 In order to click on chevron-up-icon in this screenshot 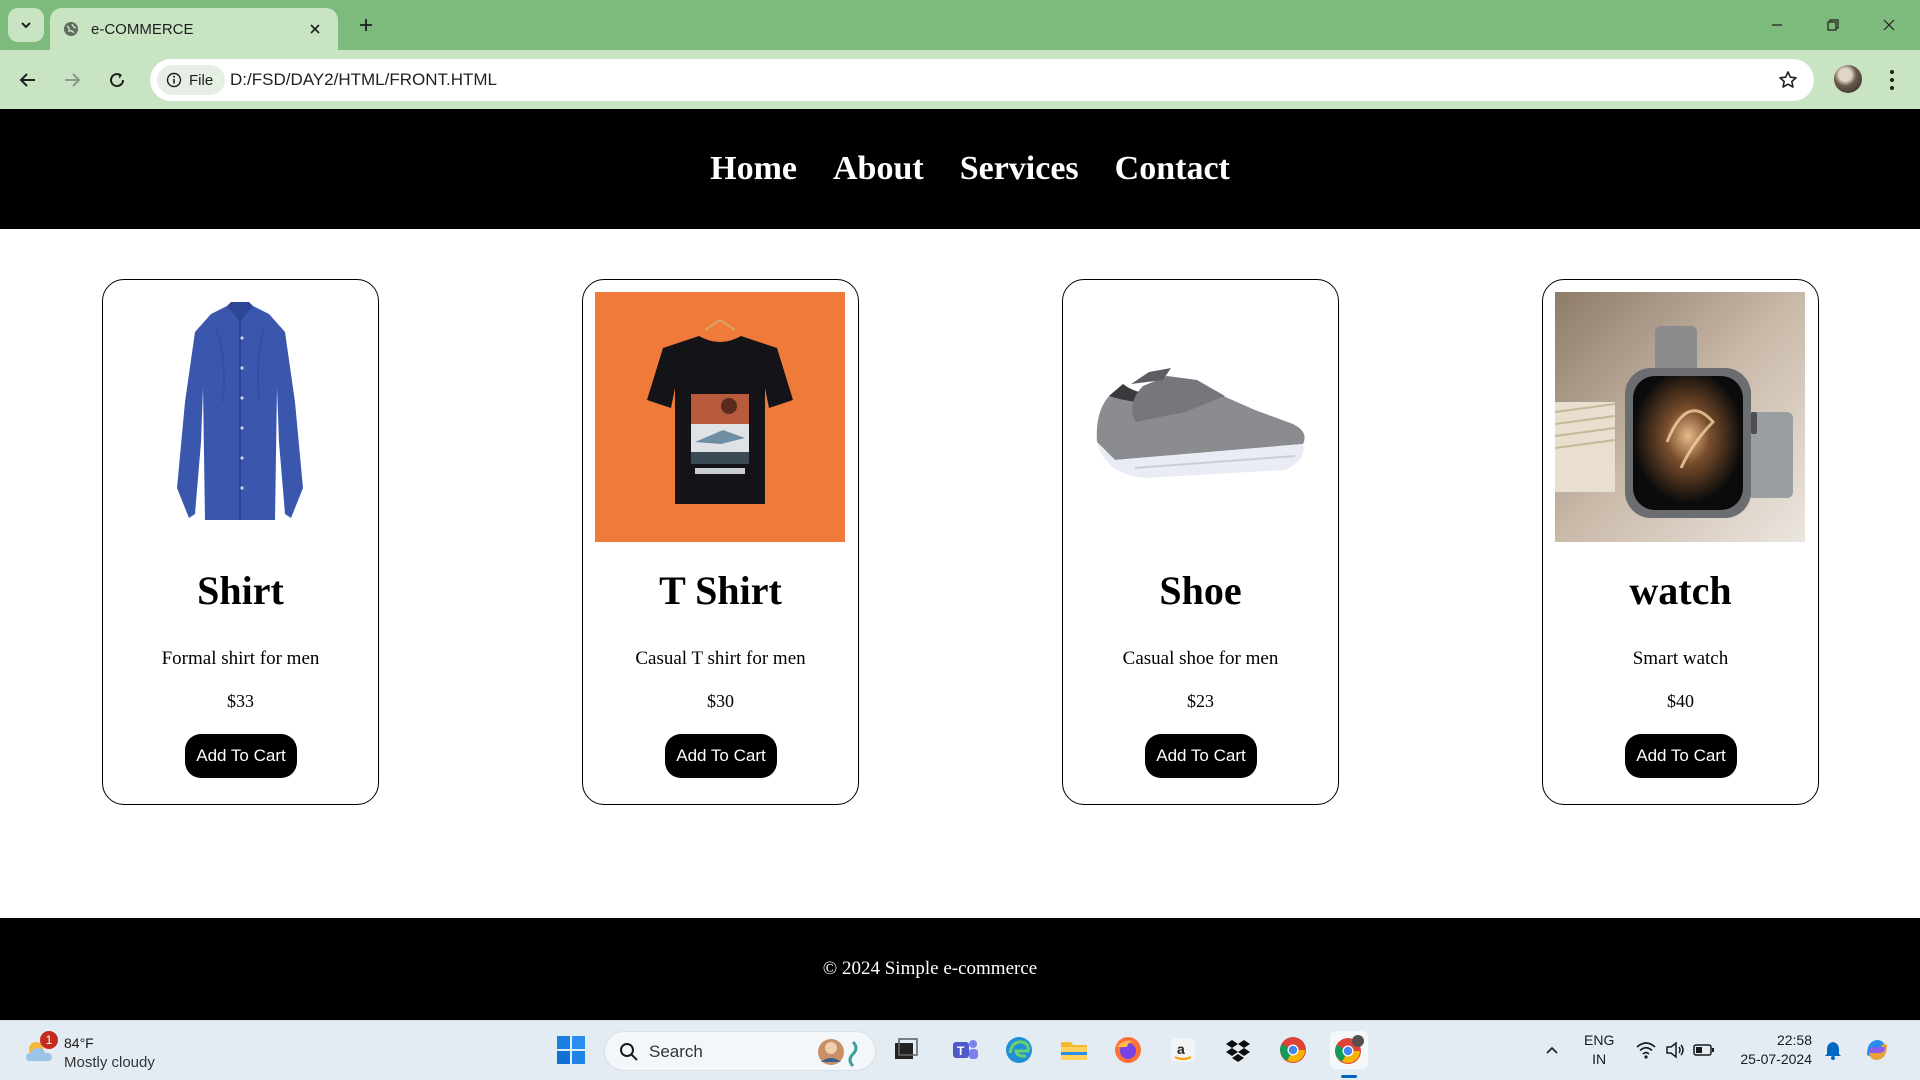, I will do `click(1552, 1050)`.